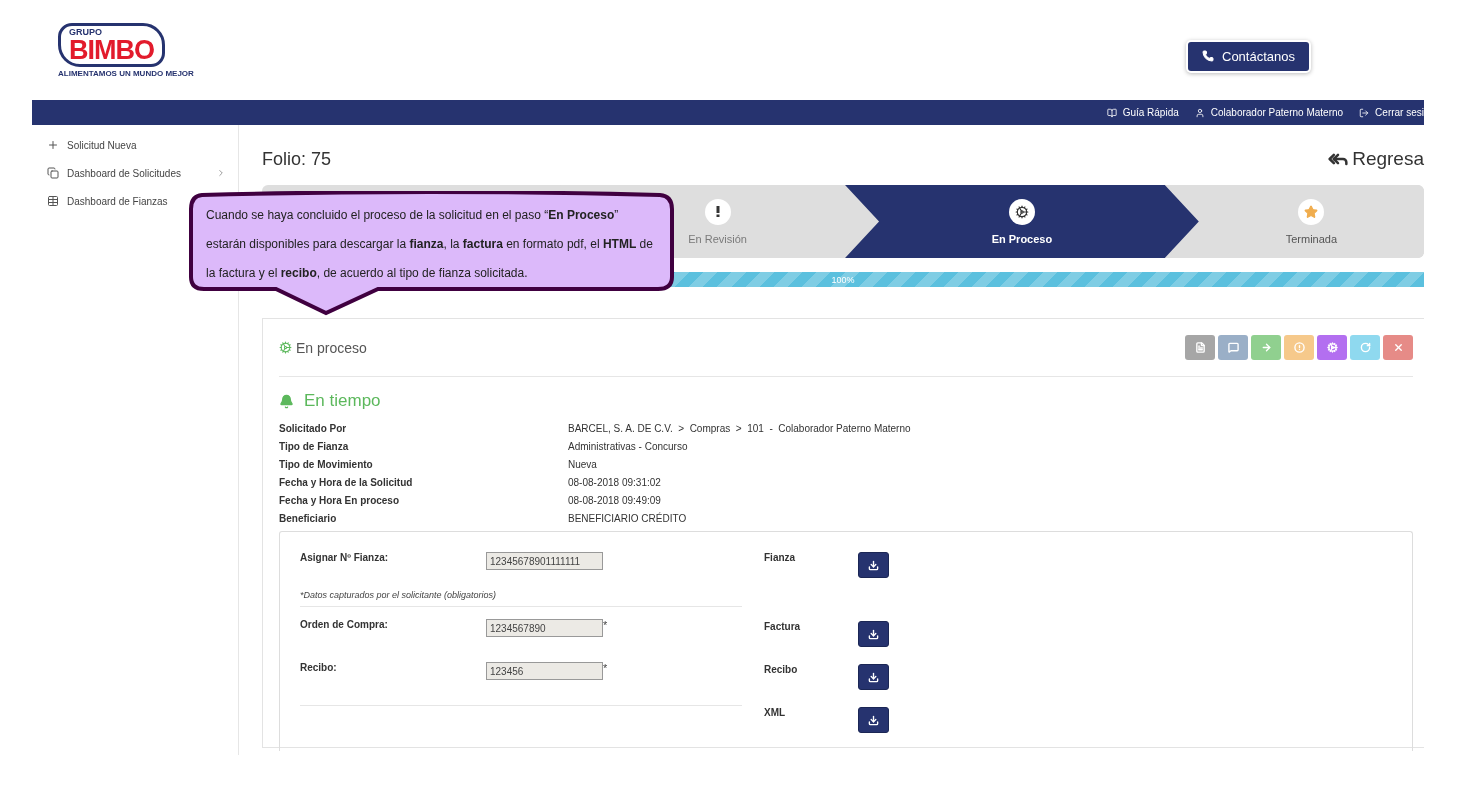 Image resolution: width=1466 pixels, height=800 pixels. Describe the element at coordinates (314, 446) in the screenshot. I see `detail-label: Tipo de Fianza` at that location.